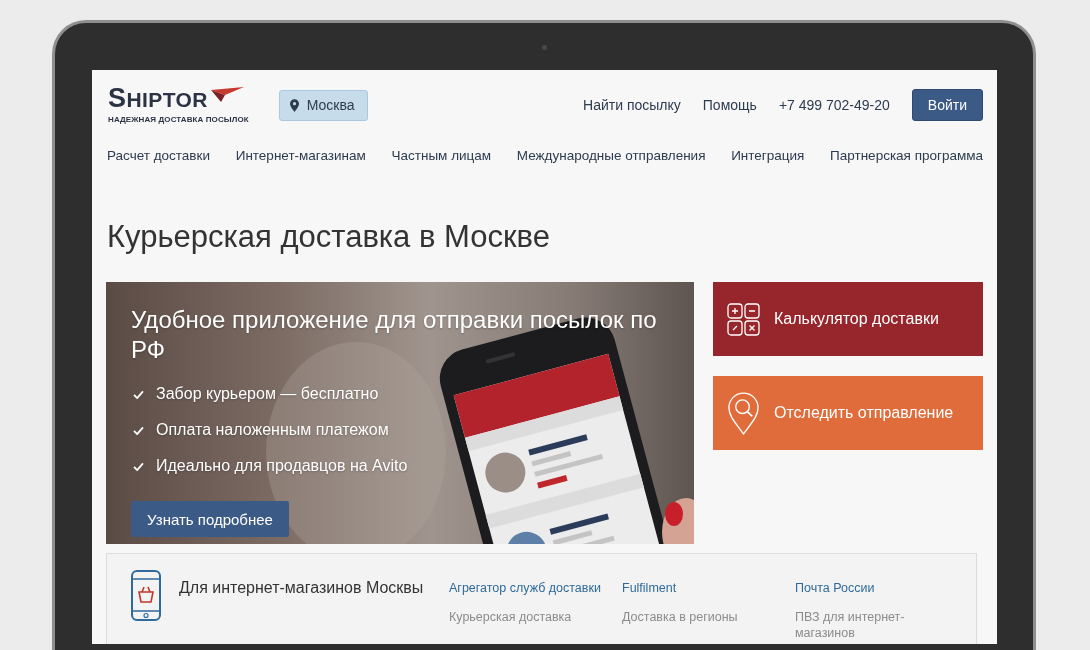 The height and width of the screenshot is (650, 1090). I want to click on page-title: Курьерская доставка в Москве, so click(329, 237).